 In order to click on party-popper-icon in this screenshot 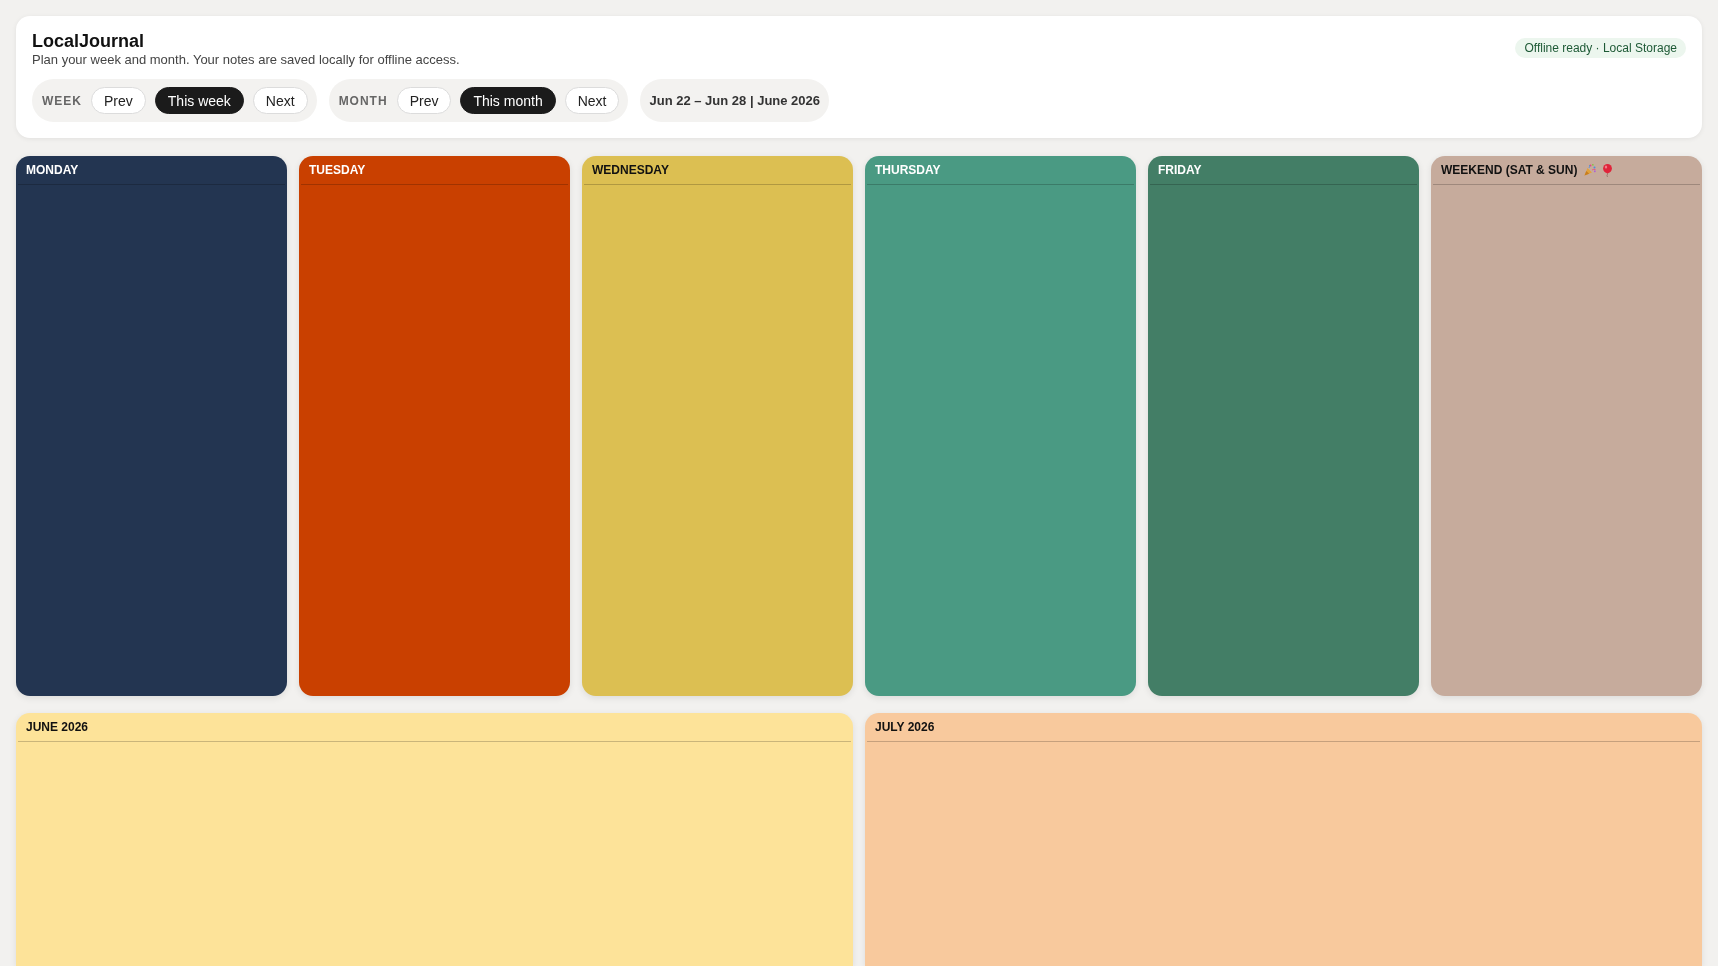, I will do `click(1590, 170)`.